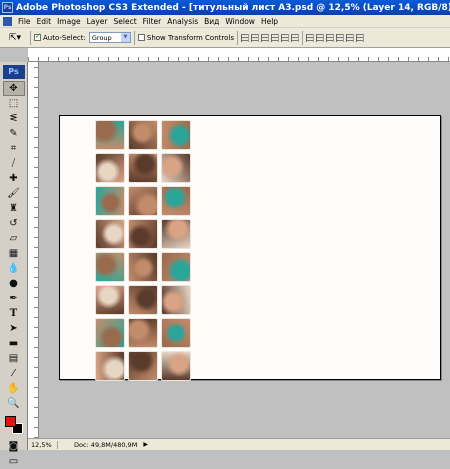  Describe the element at coordinates (143, 250) in the screenshot. I see `photo-tile-grid` at that location.